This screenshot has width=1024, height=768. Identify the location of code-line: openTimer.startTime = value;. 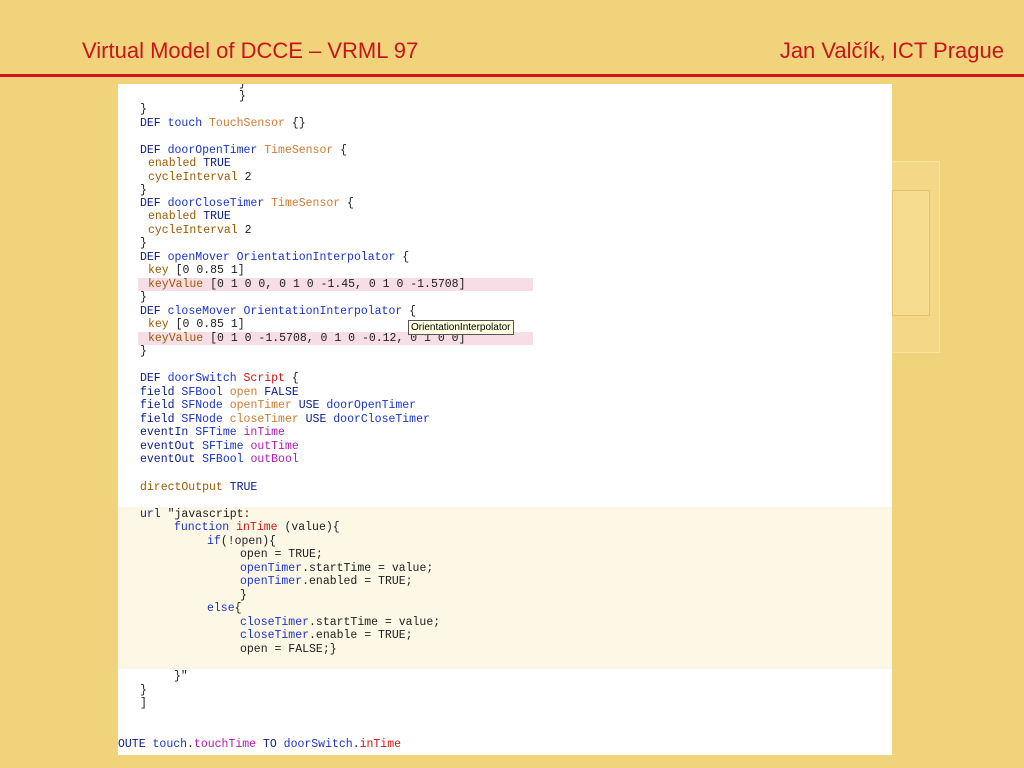
(337, 568).